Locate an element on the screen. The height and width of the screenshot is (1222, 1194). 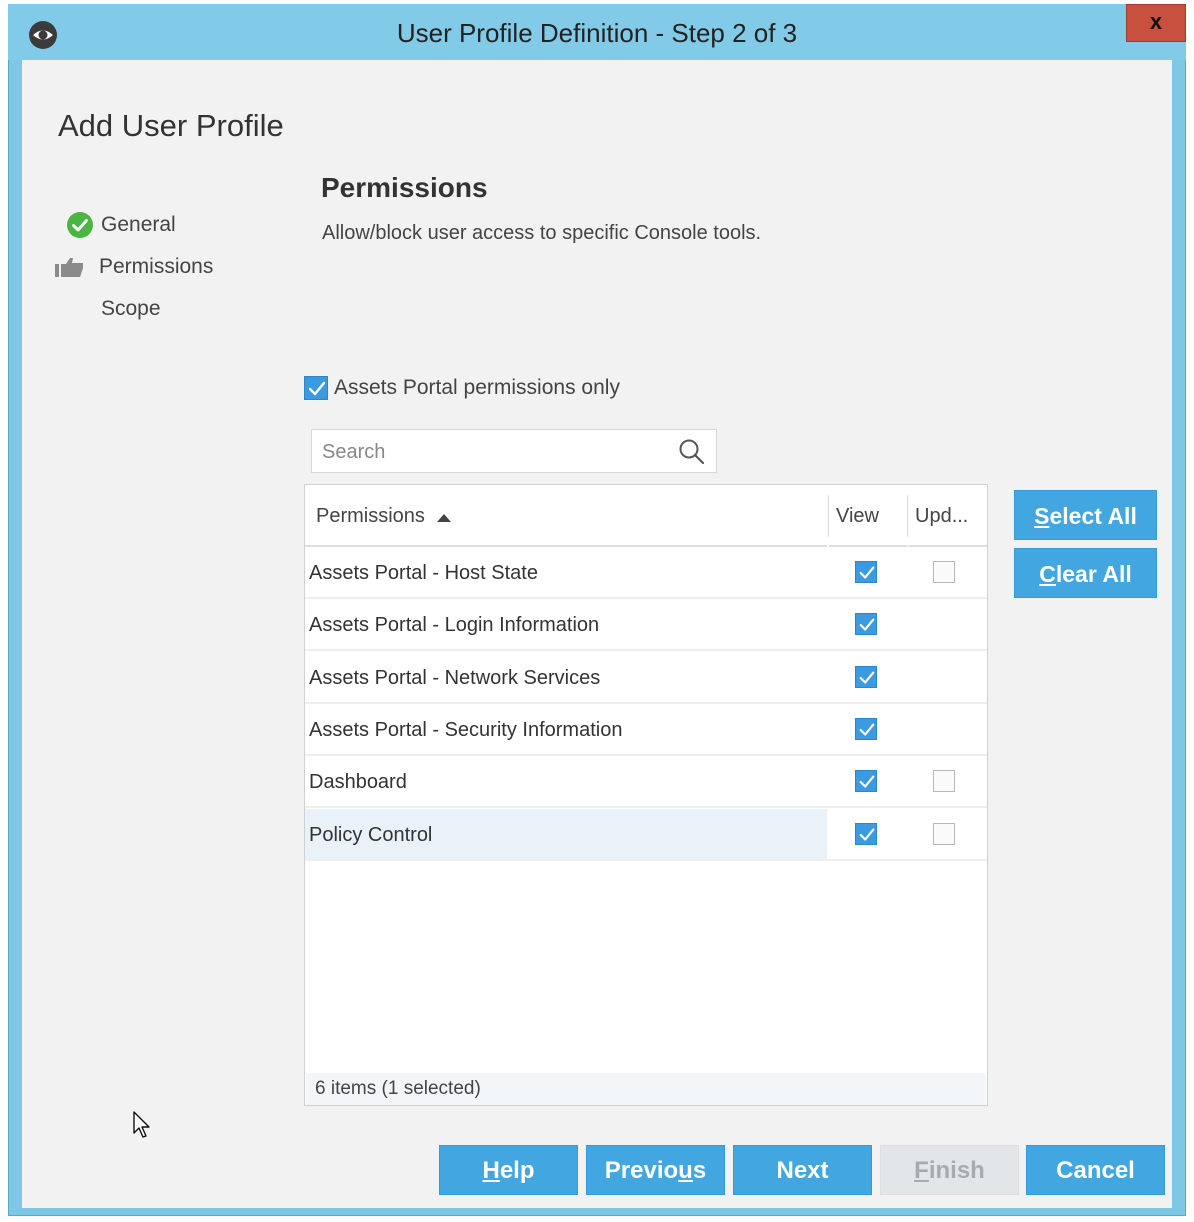
column-header-permissions-label: Permissions is located at coordinates (370, 516).